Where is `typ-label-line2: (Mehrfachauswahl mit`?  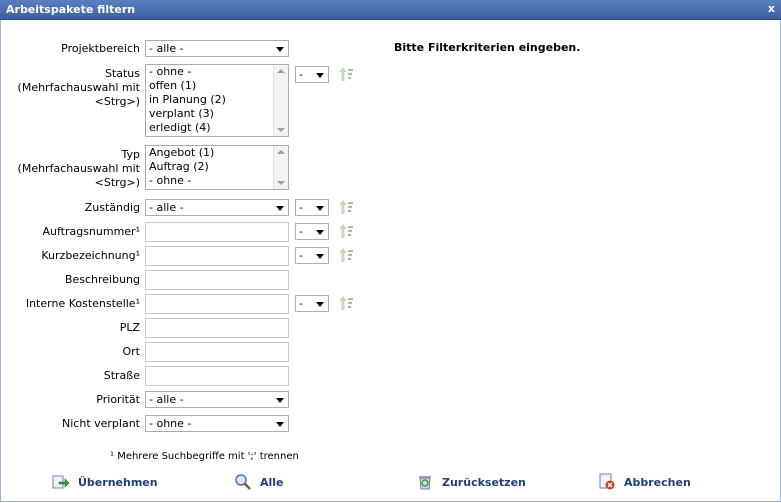 typ-label-line2: (Mehrfachauswahl mit is located at coordinates (78, 168).